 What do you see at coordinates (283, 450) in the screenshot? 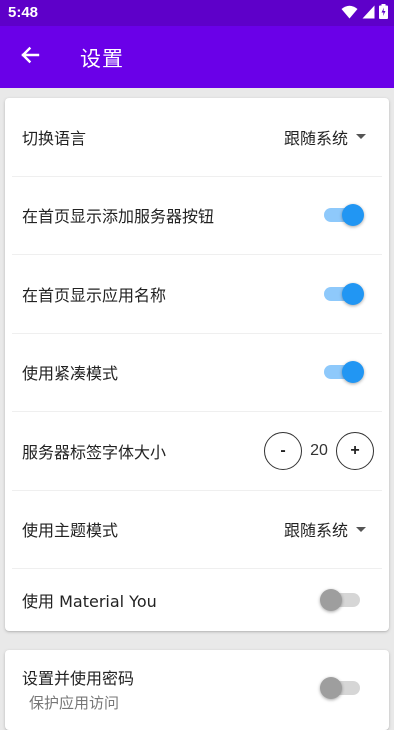
I see `decrement-button: -` at bounding box center [283, 450].